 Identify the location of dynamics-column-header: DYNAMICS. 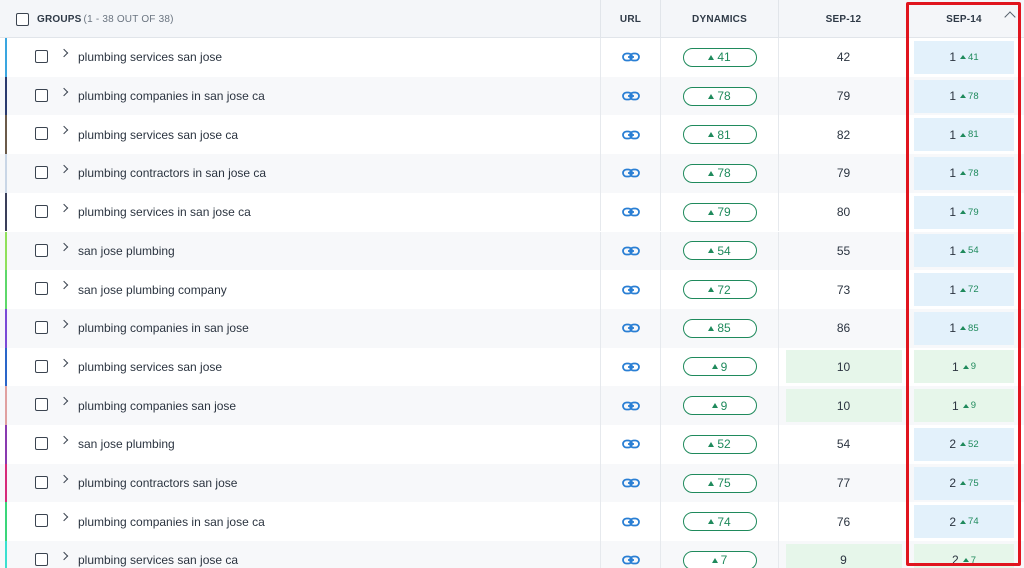
(719, 19).